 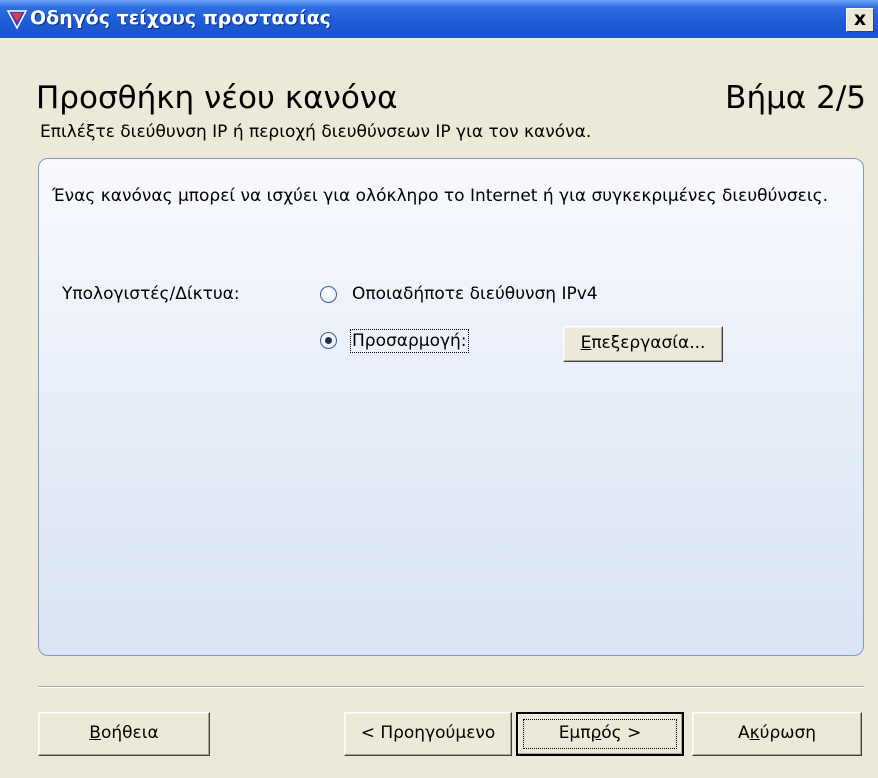 I want to click on close-button: x, so click(x=860, y=20).